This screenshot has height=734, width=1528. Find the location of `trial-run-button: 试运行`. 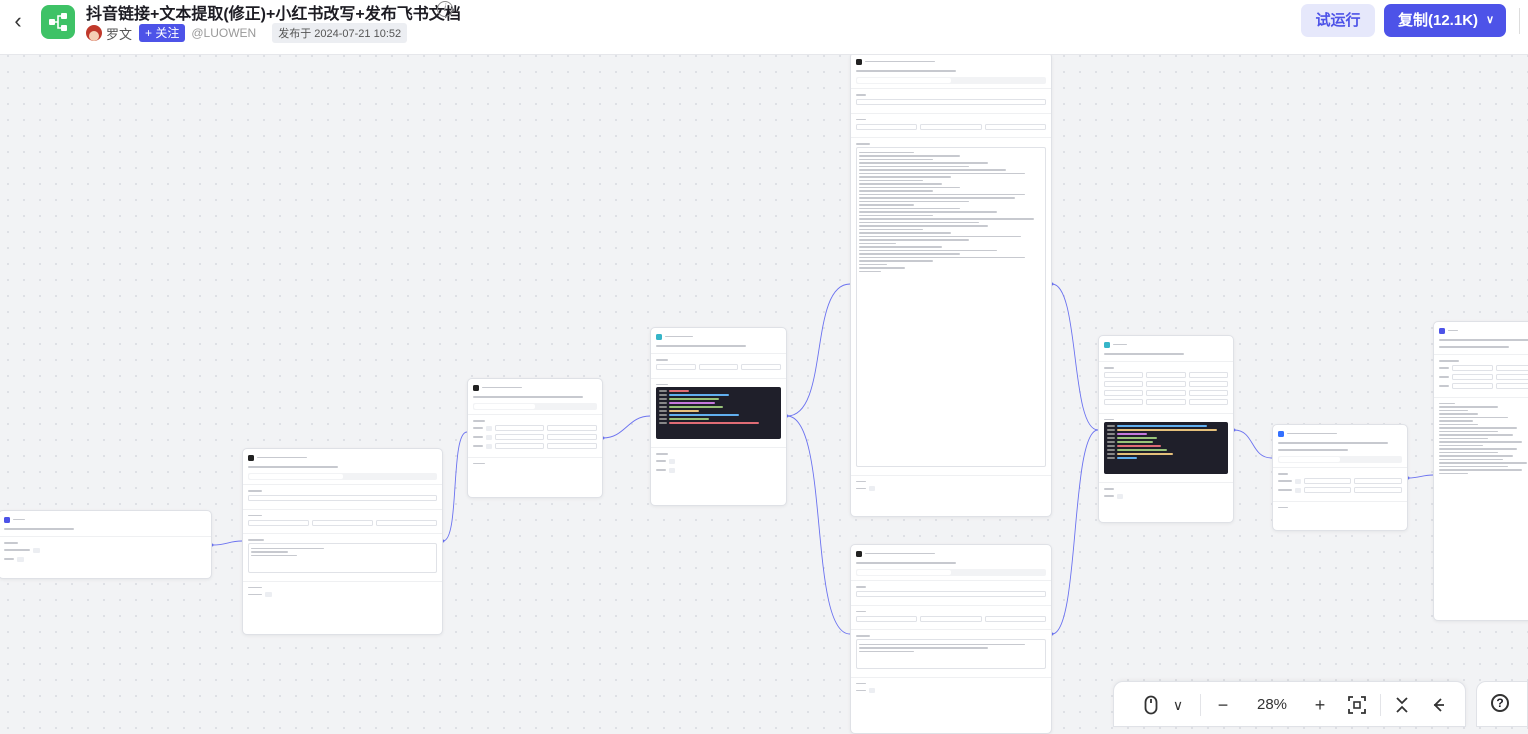

trial-run-button: 试运行 is located at coordinates (1338, 20).